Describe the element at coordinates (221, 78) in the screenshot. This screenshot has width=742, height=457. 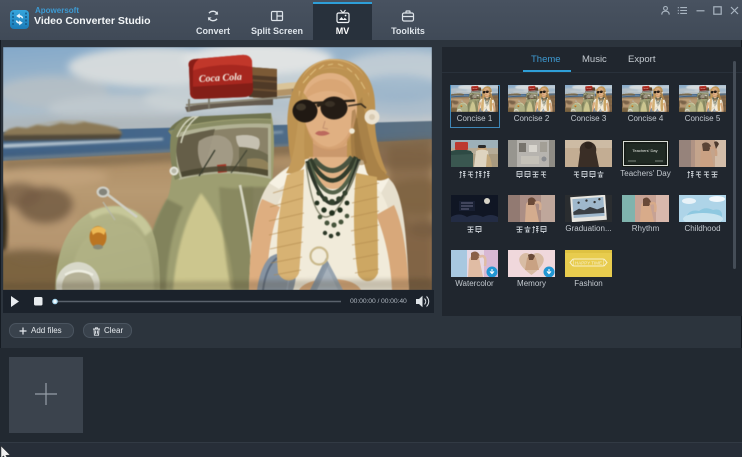
I see `svg-text: Coca Cola` at that location.